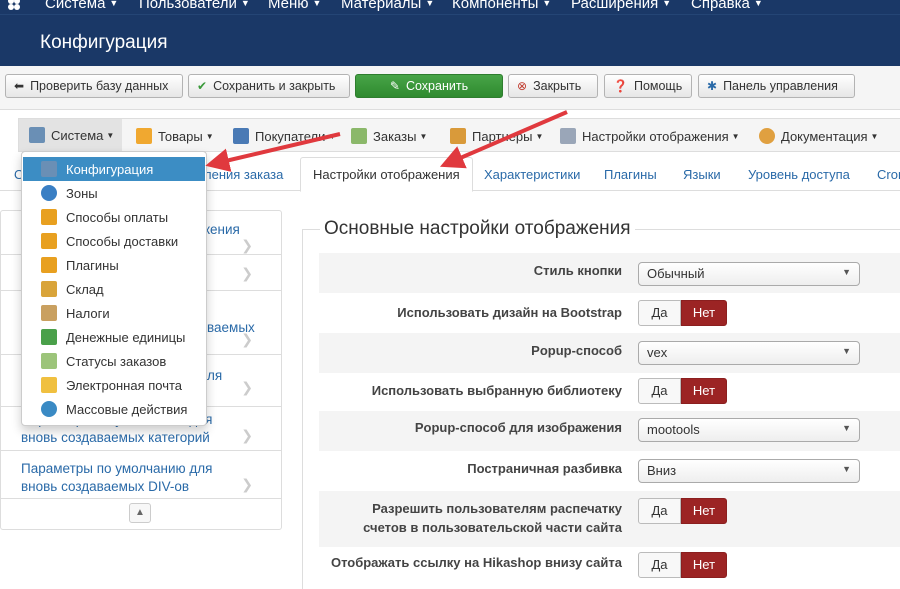 The height and width of the screenshot is (589, 900). Describe the element at coordinates (114, 217) in the screenshot. I see `dropdown-item-payment-methods: Способы оплаты` at that location.